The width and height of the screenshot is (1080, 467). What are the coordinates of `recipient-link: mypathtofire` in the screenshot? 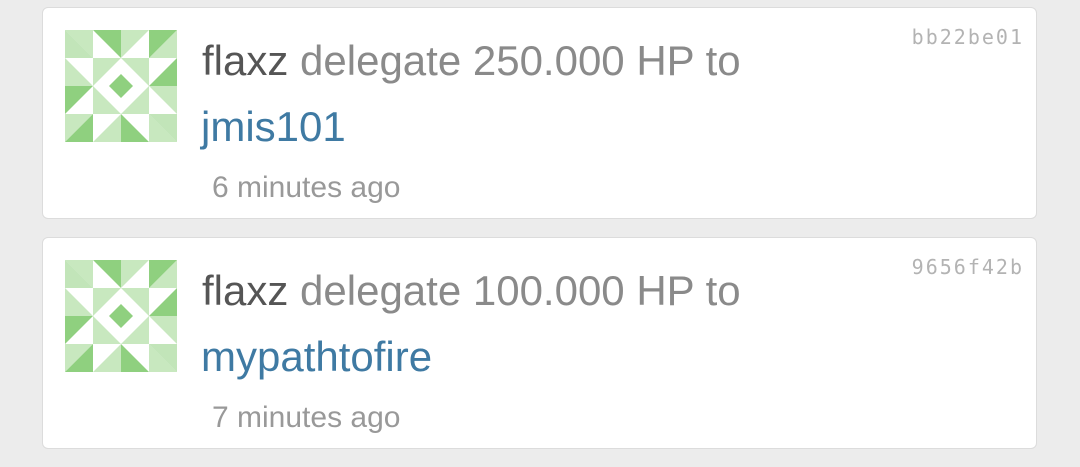 It's located at (316, 357).